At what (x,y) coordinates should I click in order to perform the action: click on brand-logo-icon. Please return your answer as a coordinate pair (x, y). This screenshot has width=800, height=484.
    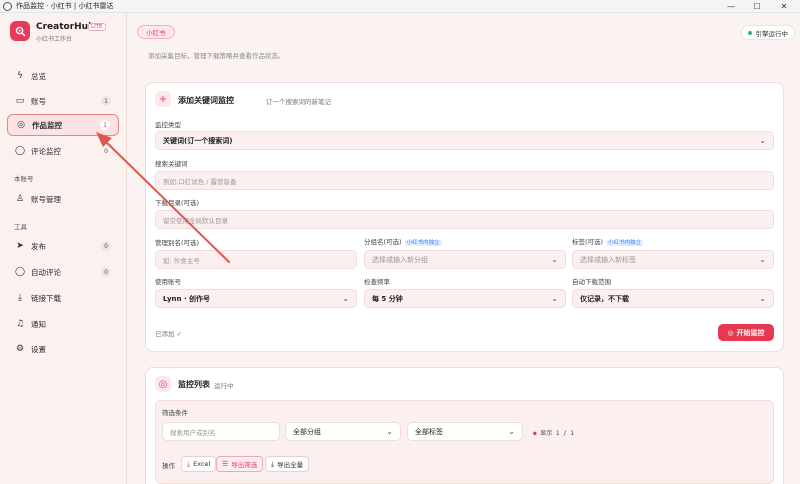
    Looking at the image, I should click on (20, 31).